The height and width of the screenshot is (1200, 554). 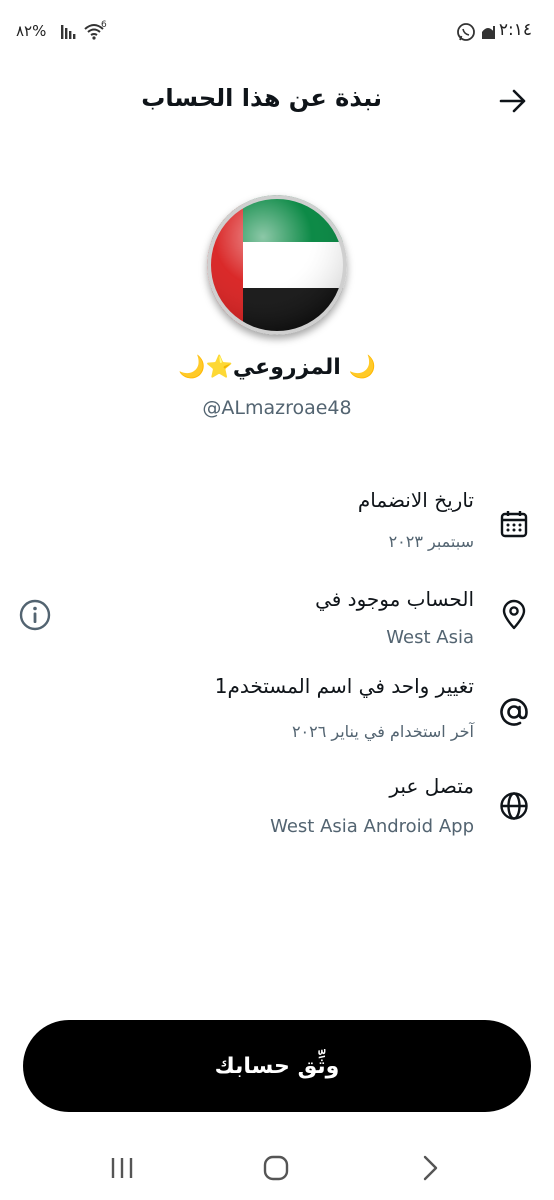 I want to click on row-subtitle: West Asia Android App, so click(x=372, y=826).